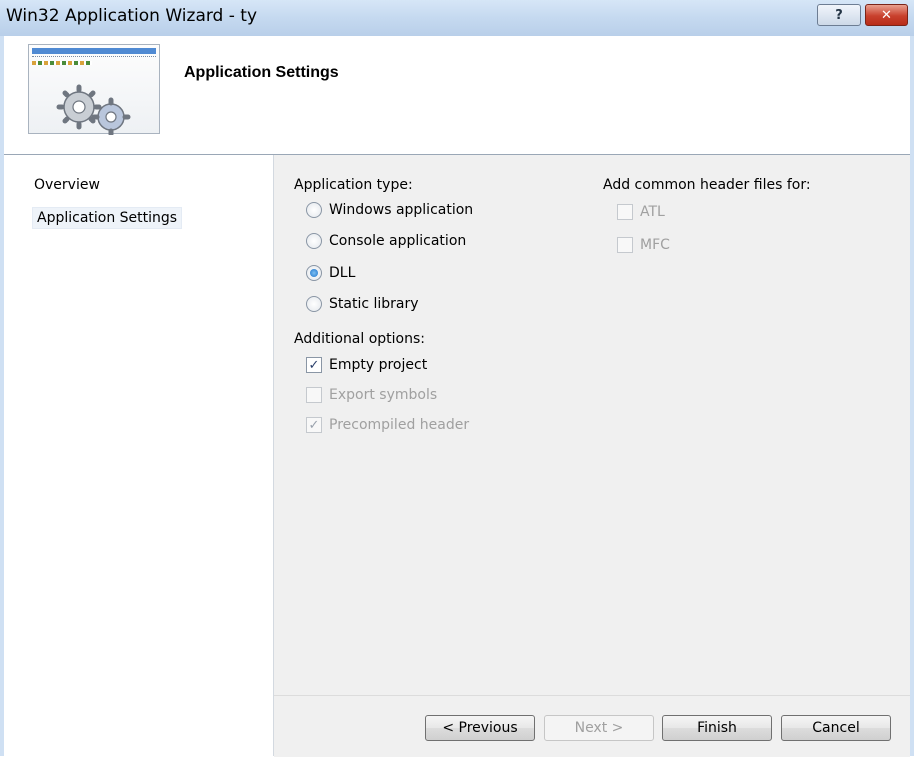 The image size is (914, 757). Describe the element at coordinates (886, 15) in the screenshot. I see `close-button: ✕` at that location.